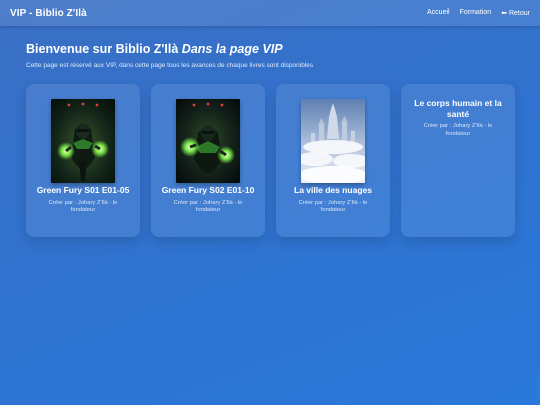  Describe the element at coordinates (232, 49) in the screenshot. I see `page-title-emphasis: Dans la page VIP` at that location.